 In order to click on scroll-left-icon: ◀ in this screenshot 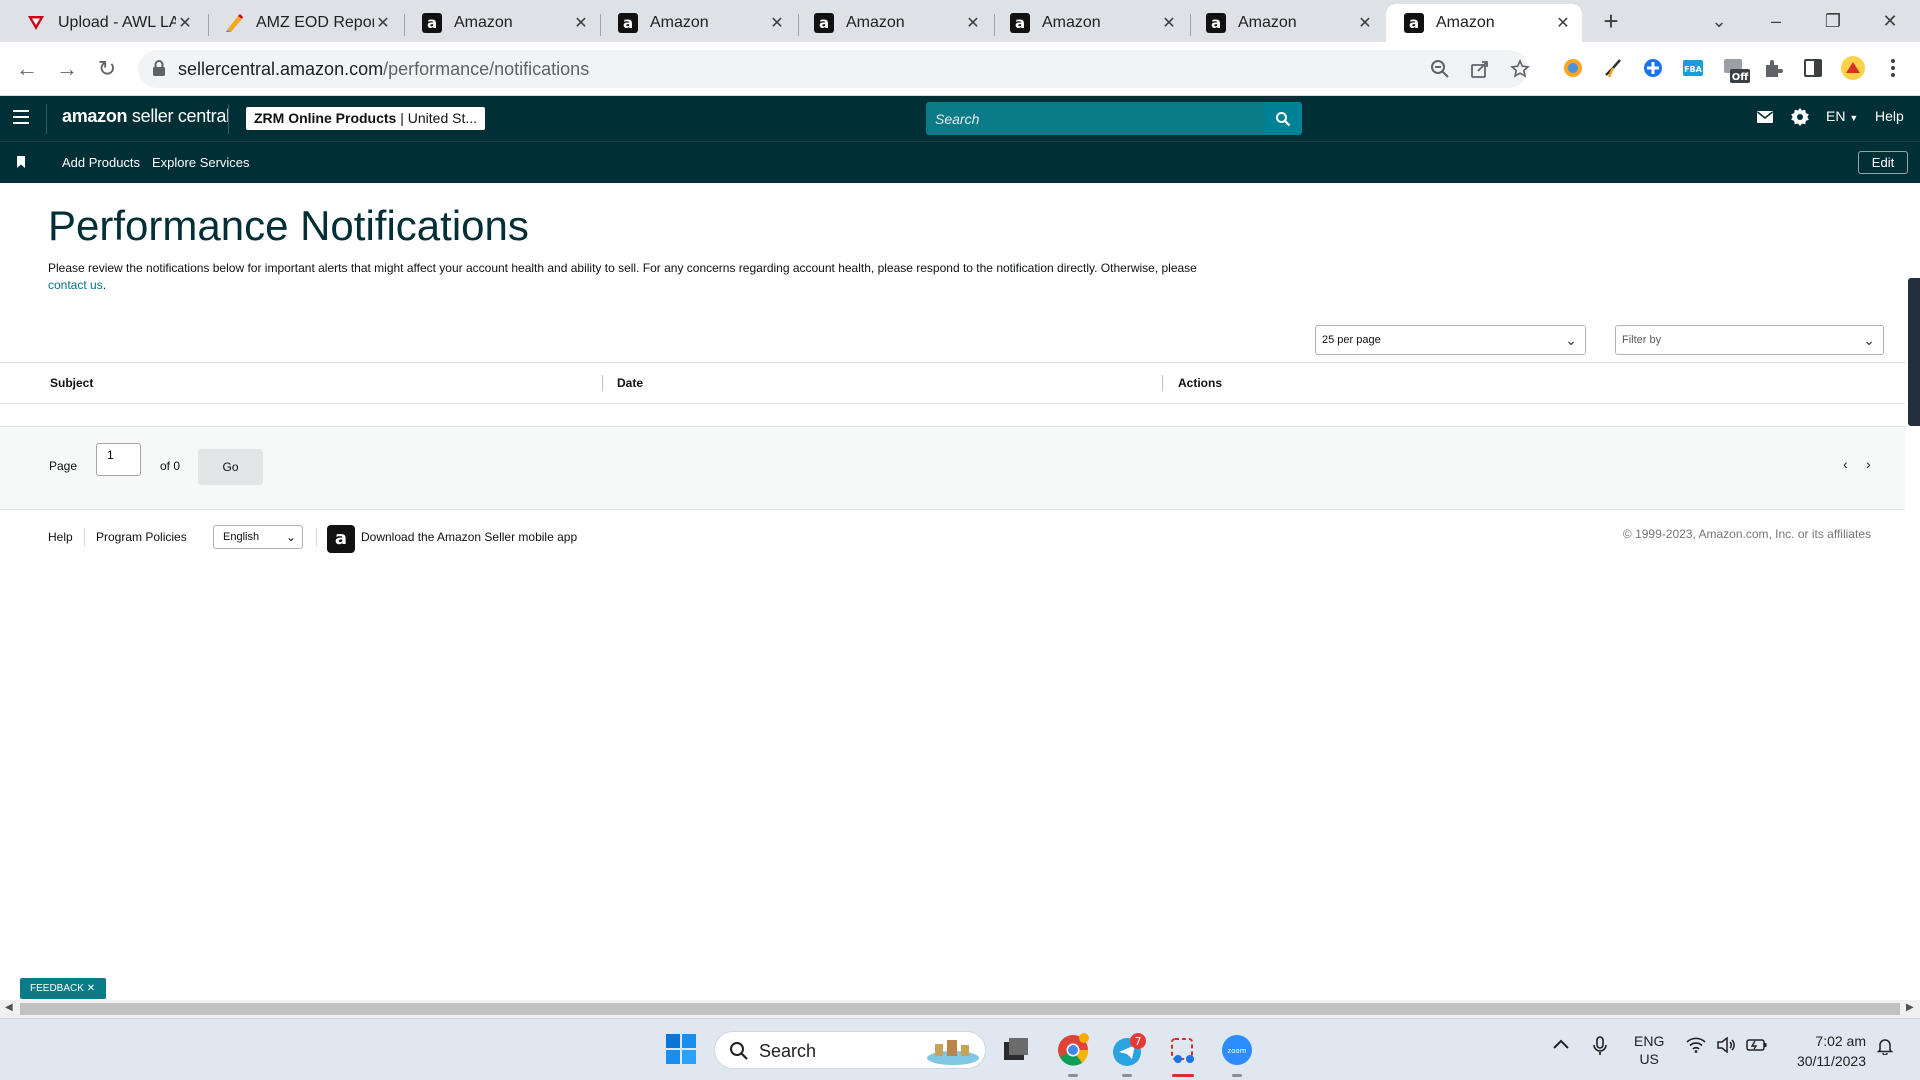, I will do `click(9, 1007)`.